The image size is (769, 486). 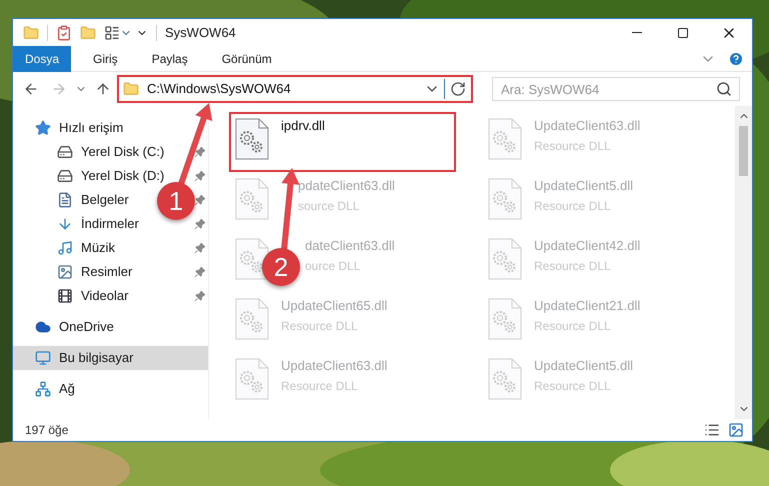 What do you see at coordinates (43, 128) in the screenshot?
I see `star-icon` at bounding box center [43, 128].